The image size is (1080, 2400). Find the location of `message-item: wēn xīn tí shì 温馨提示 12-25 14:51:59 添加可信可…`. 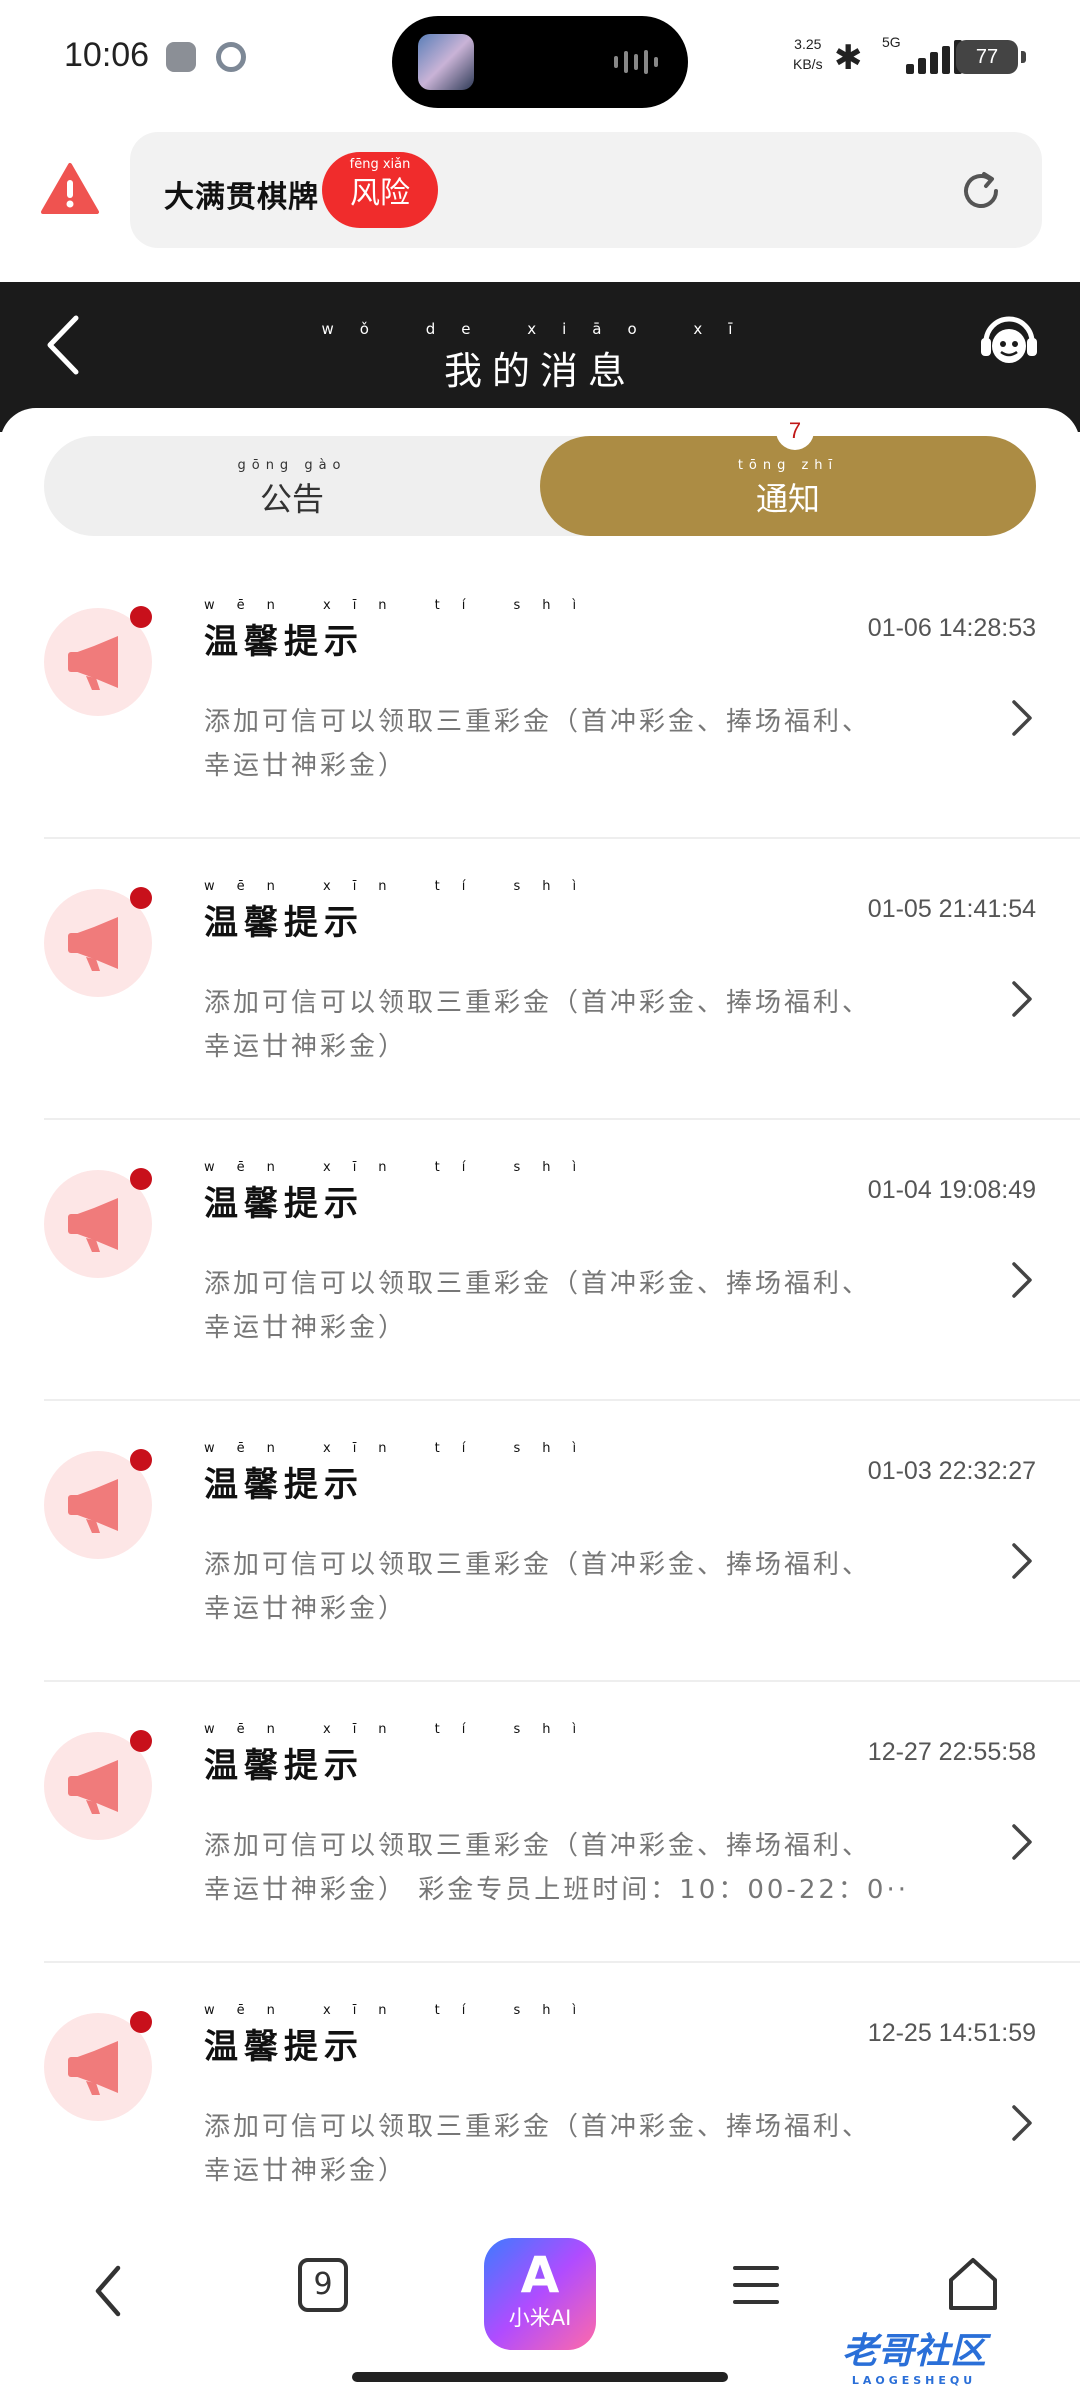

message-item: wēn xīn tí shì 温馨提示 12-25 14:51:59 添加可信可… is located at coordinates (562, 2096).